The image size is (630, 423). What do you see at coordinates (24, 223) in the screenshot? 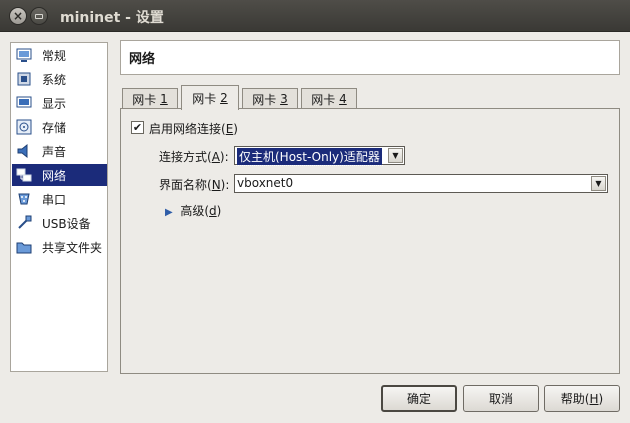
I see `usb-icon` at bounding box center [24, 223].